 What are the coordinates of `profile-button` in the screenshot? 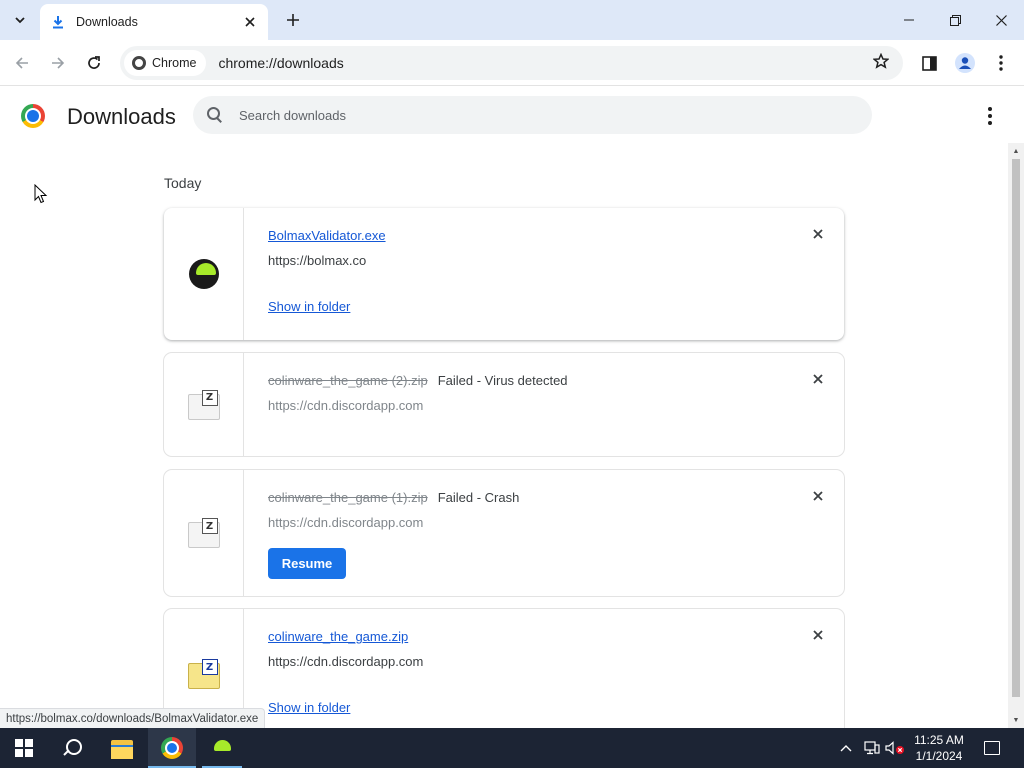 It's located at (965, 63).